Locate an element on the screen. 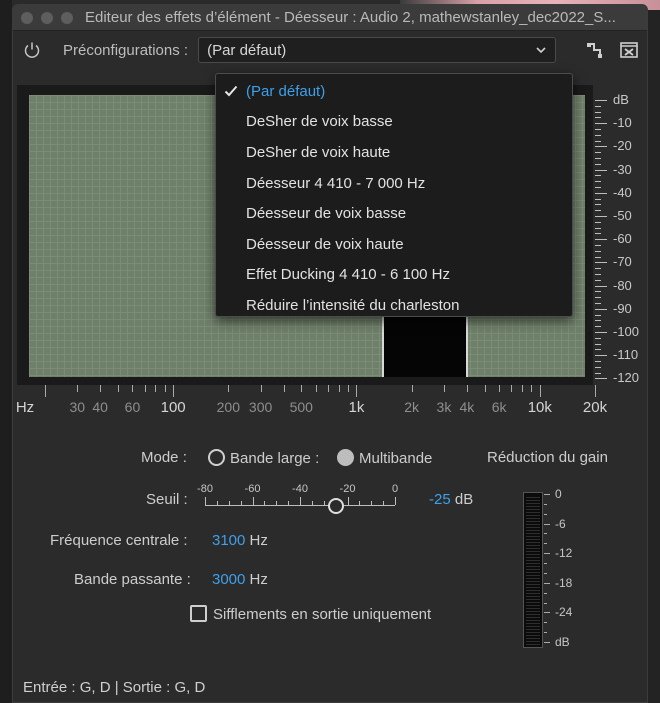 This screenshot has height=703, width=660. bandwidth-label: Bande passante : is located at coordinates (132, 579).